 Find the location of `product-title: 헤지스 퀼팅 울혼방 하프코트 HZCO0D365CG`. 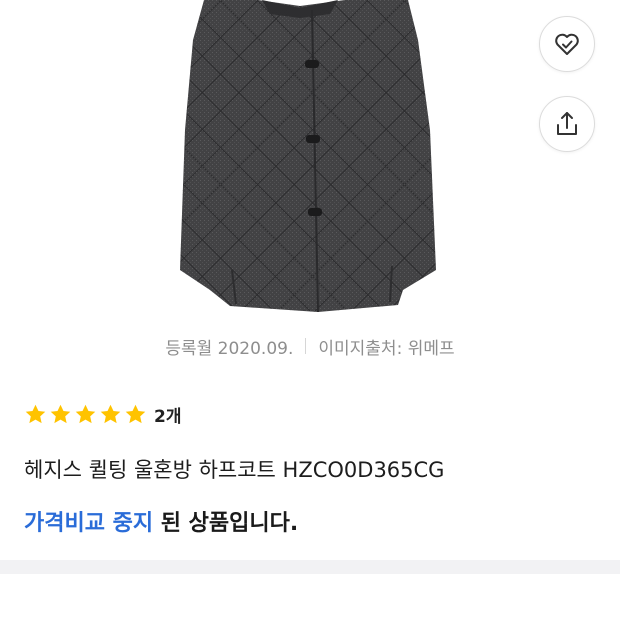

product-title: 헤지스 퀼팅 울혼방 하프코트 HZCO0D365CG is located at coordinates (234, 470).